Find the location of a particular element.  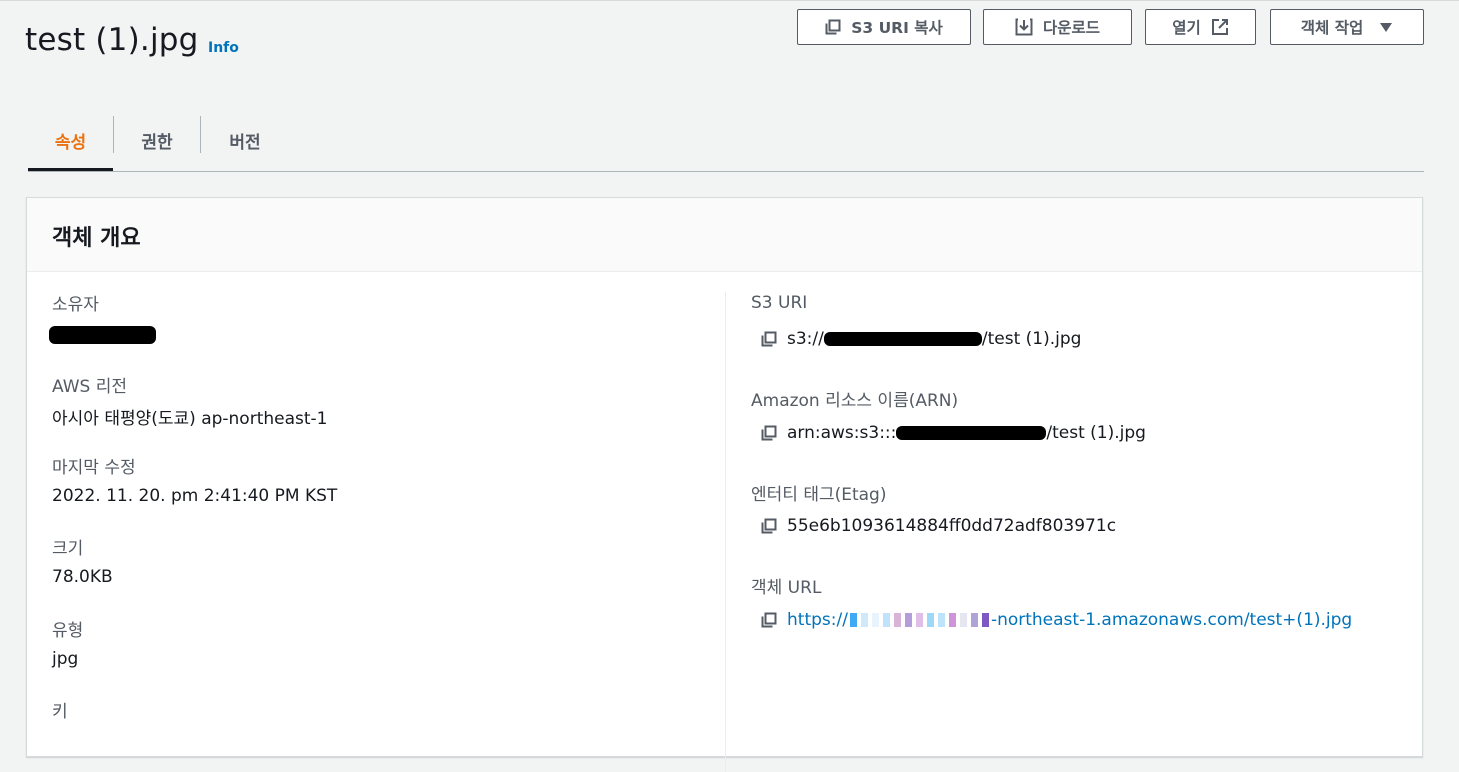

object-url-label: 객체 URL is located at coordinates (786, 588).